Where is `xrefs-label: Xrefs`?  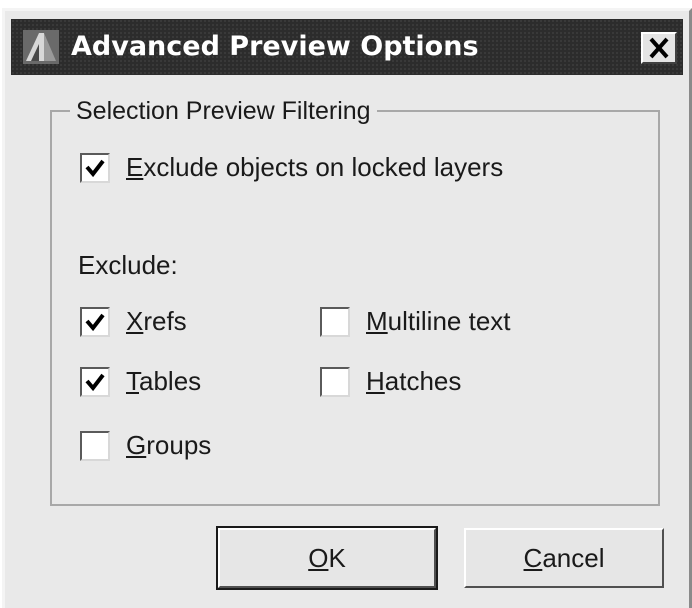
xrefs-label: Xrefs is located at coordinates (156, 321).